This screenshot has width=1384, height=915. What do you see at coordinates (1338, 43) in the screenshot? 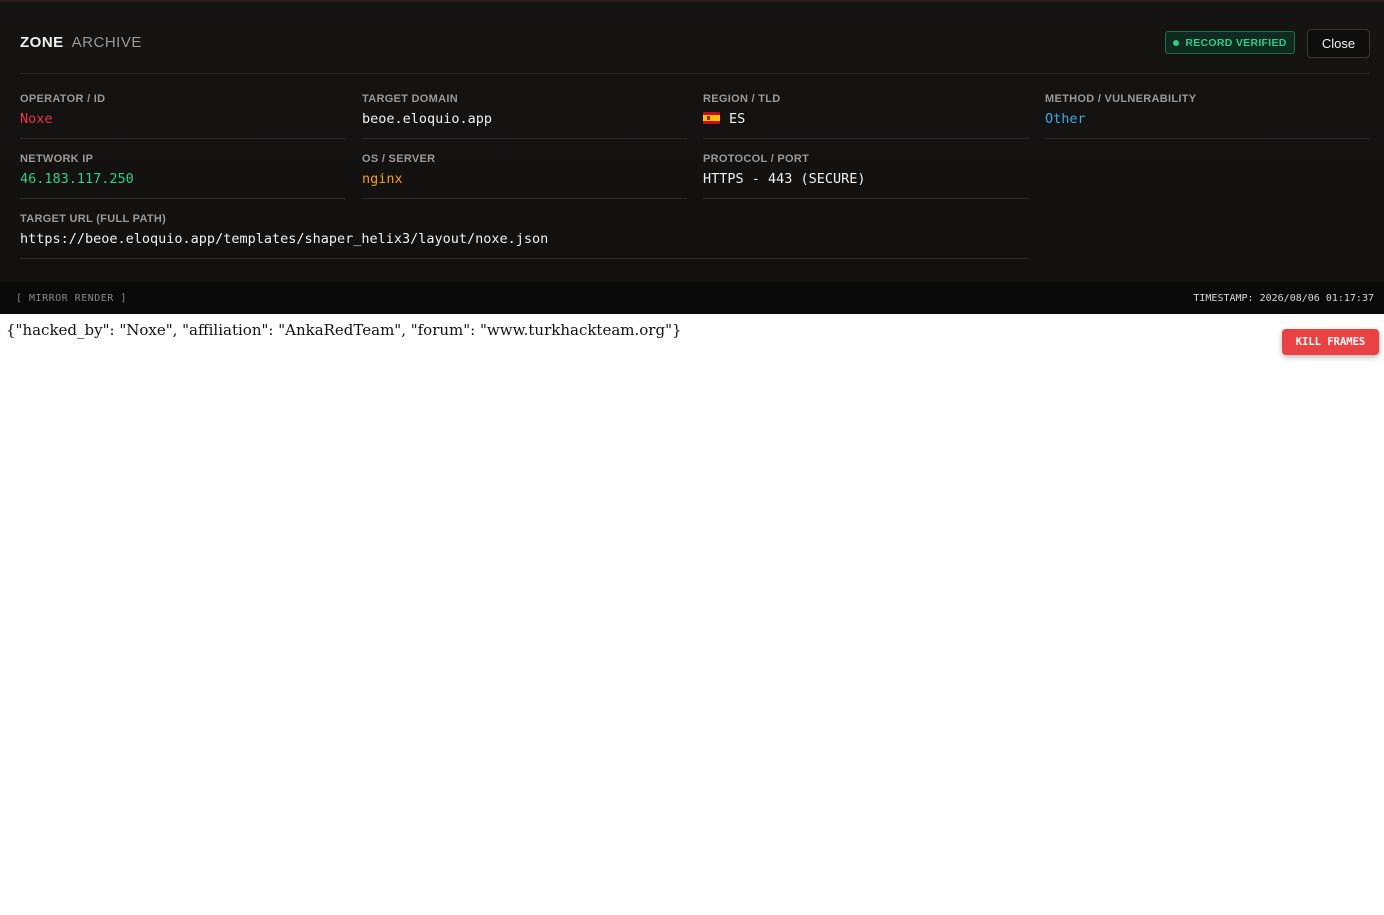
I see `close-button: Close` at bounding box center [1338, 43].